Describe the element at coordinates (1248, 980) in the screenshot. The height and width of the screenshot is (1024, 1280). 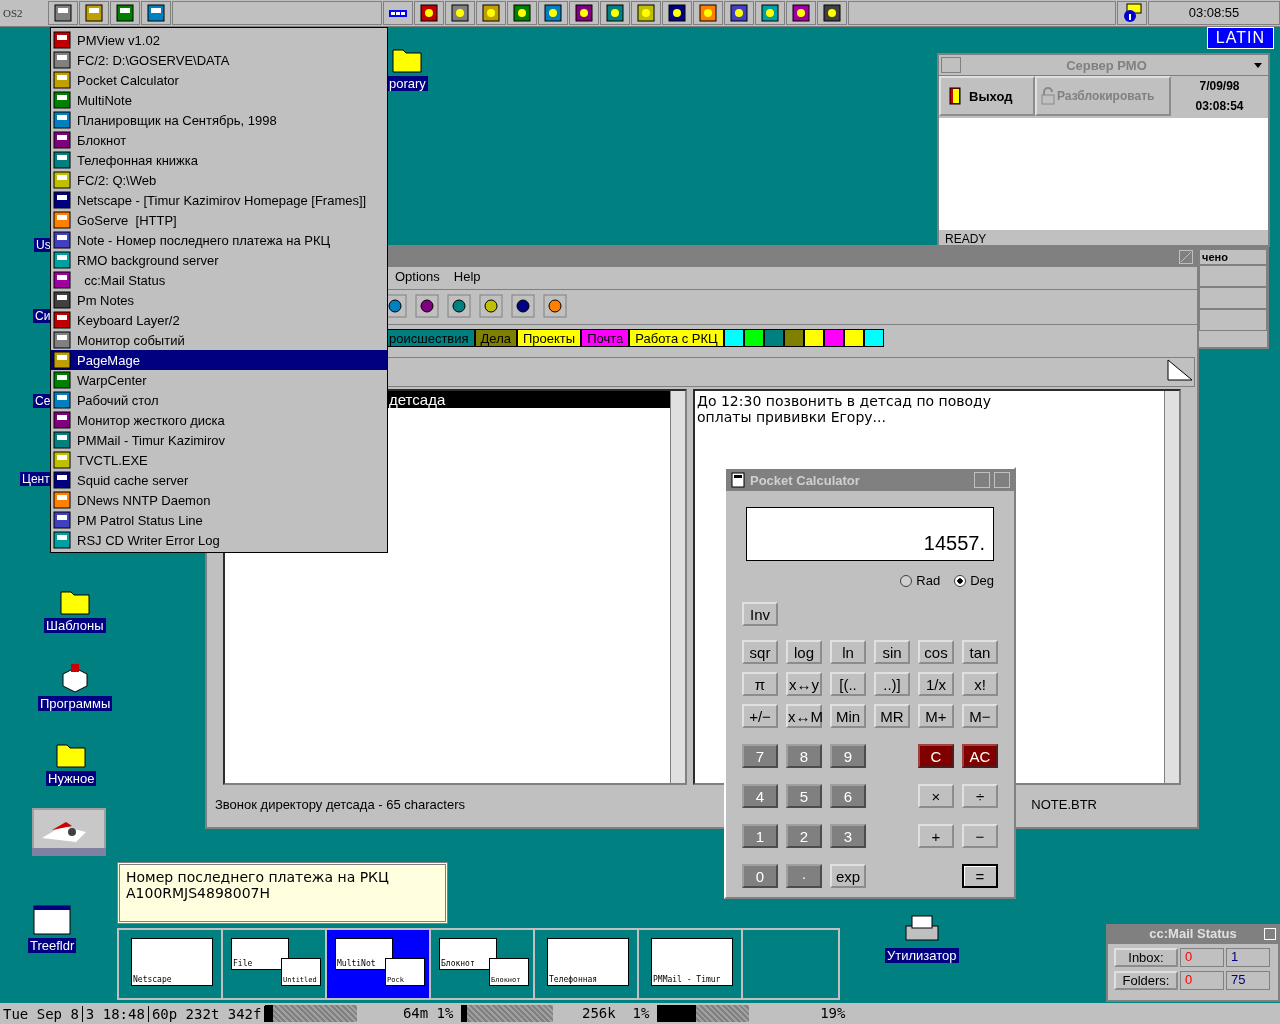
I see `count-cell: 75` at that location.